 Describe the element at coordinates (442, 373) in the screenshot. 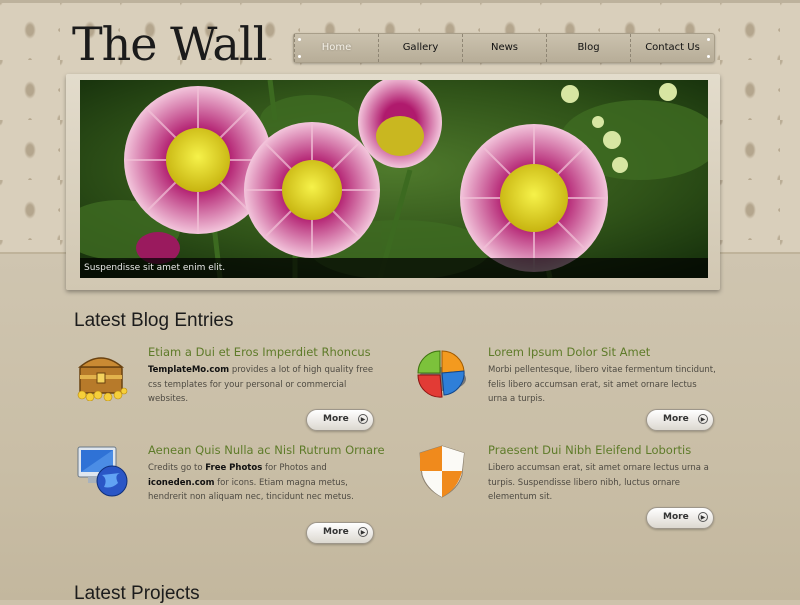

I see `pie-chart-icon` at that location.